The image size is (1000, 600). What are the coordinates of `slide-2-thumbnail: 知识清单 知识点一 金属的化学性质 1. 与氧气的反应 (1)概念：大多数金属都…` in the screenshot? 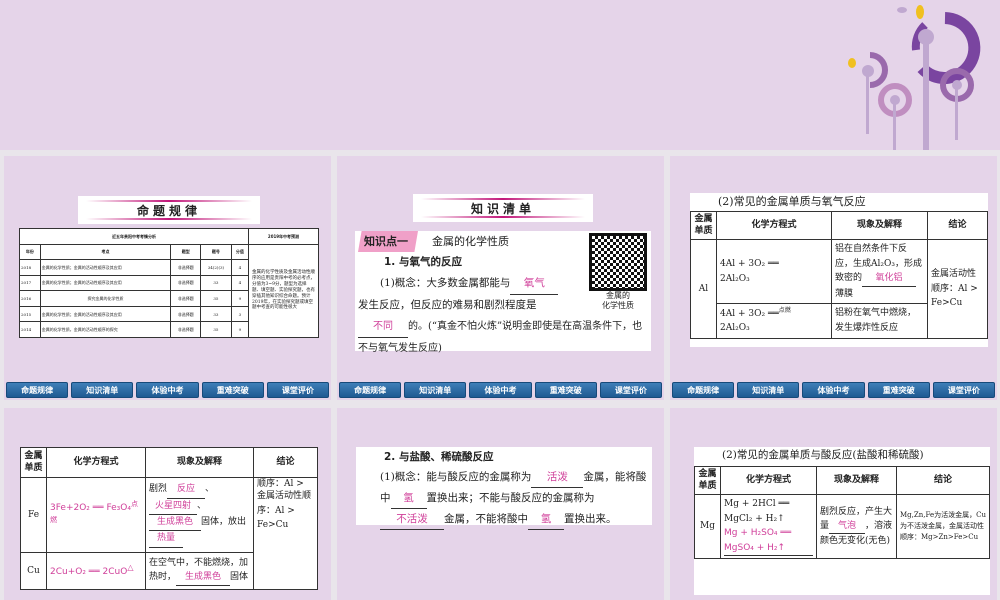 It's located at (500, 278).